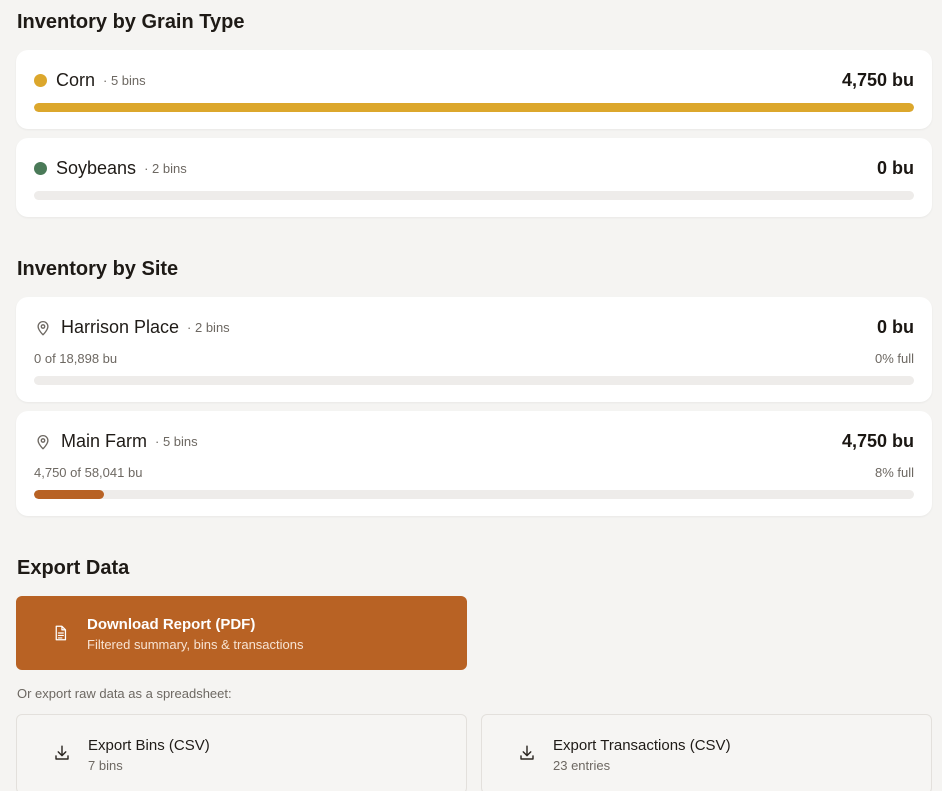 The image size is (942, 791). Describe the element at coordinates (877, 441) in the screenshot. I see `site-amount: 4,750 bu` at that location.